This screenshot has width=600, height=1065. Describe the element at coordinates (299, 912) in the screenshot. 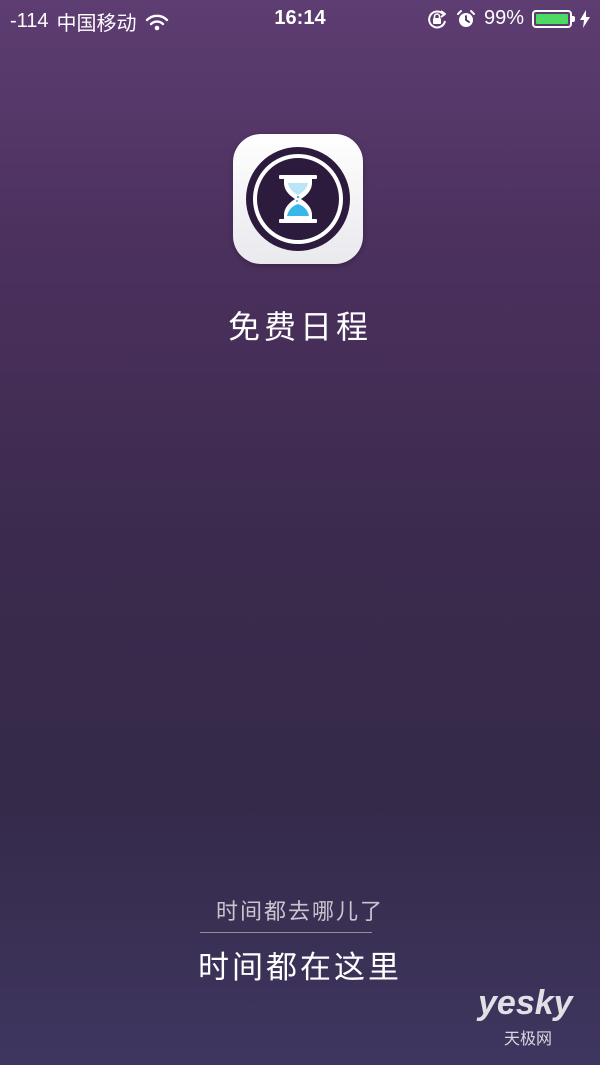

I see `tagline-question: 时间都去哪儿了` at that location.